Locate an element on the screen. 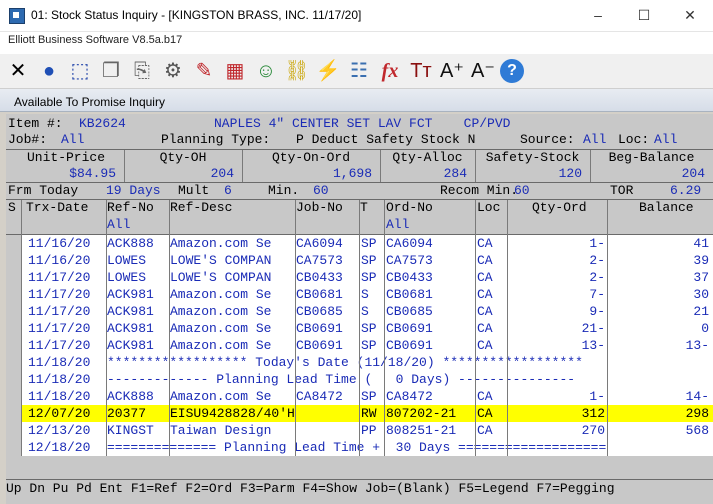 Image resolution: width=713 pixels, height=504 pixels. settings-icon: ⚙ is located at coordinates (173, 71).